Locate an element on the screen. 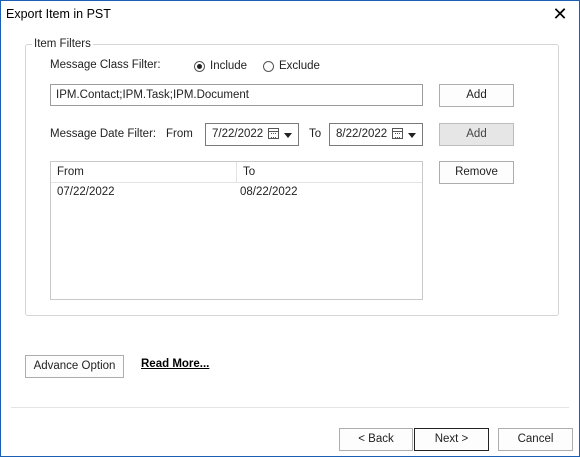 This screenshot has width=580, height=457. date-from-picker: 7/22/2022 is located at coordinates (252, 134).